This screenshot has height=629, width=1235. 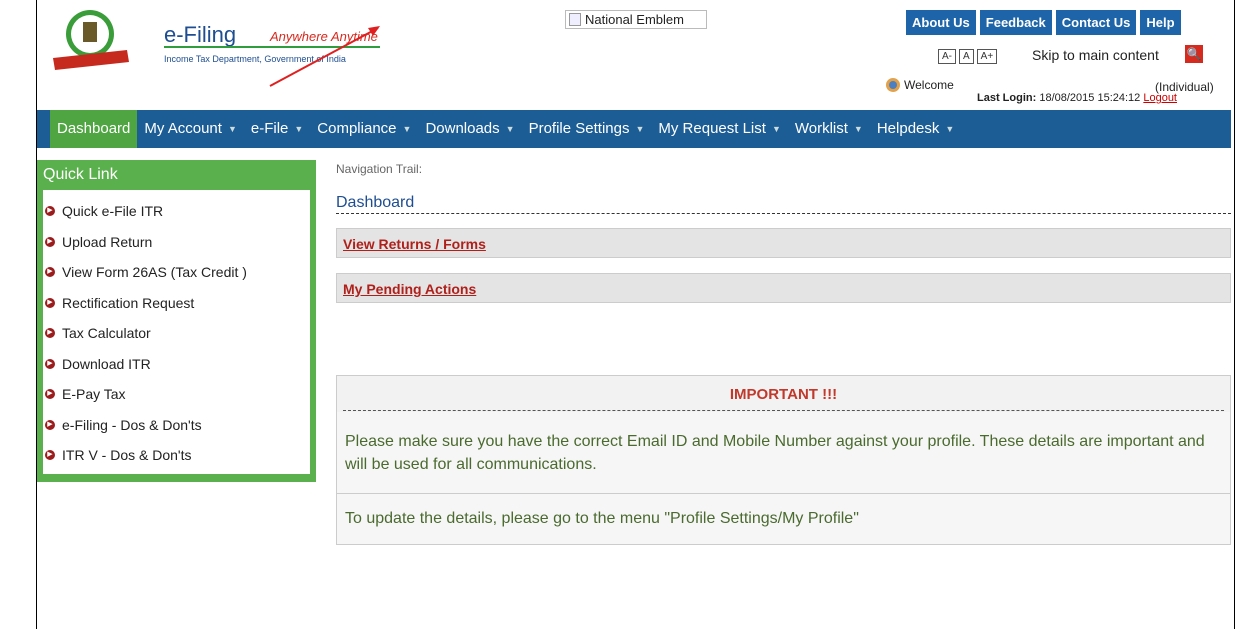 I want to click on user-icon, so click(x=893, y=85).